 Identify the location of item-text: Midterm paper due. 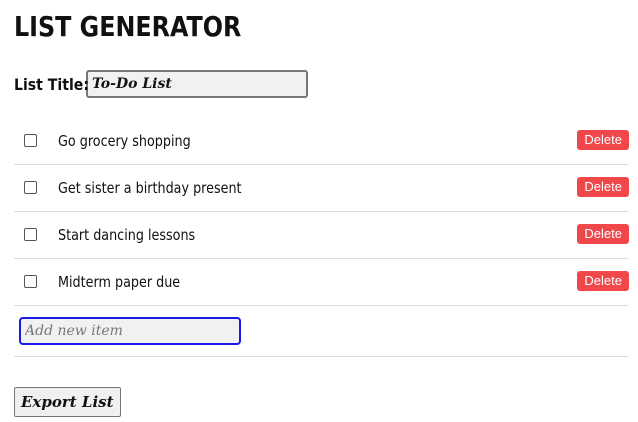
(119, 282).